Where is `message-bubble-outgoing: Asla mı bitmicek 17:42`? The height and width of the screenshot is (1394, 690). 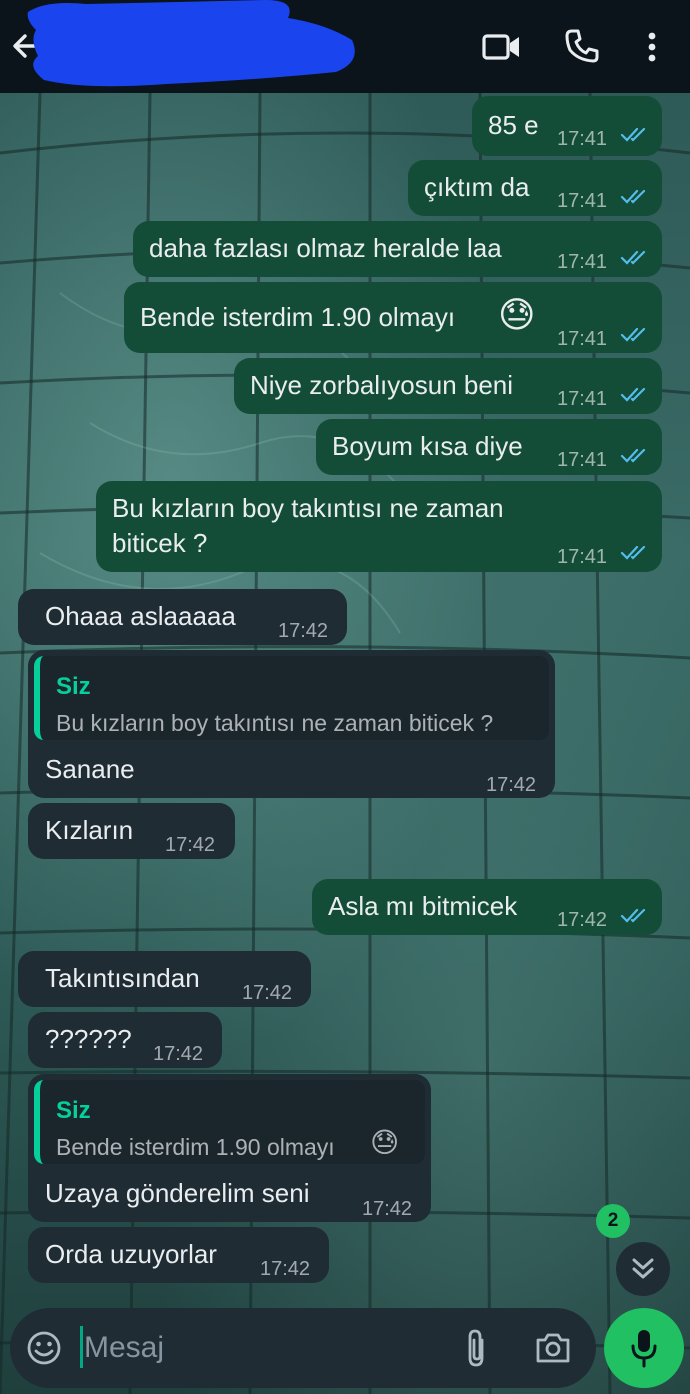
message-bubble-outgoing: Asla mı bitmicek 17:42 is located at coordinates (487, 907).